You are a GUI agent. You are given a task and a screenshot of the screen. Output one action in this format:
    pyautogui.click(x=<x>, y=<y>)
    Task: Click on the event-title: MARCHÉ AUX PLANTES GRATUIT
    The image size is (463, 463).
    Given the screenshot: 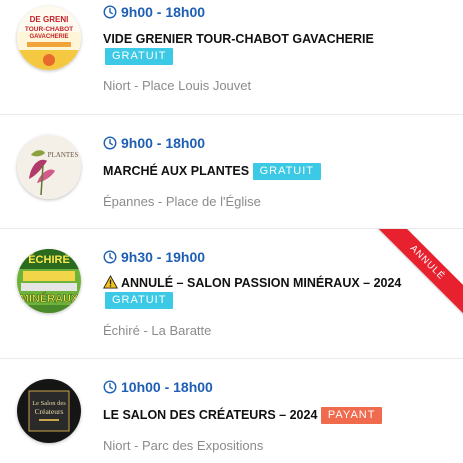 What is the action you would take?
    pyautogui.click(x=277, y=171)
    